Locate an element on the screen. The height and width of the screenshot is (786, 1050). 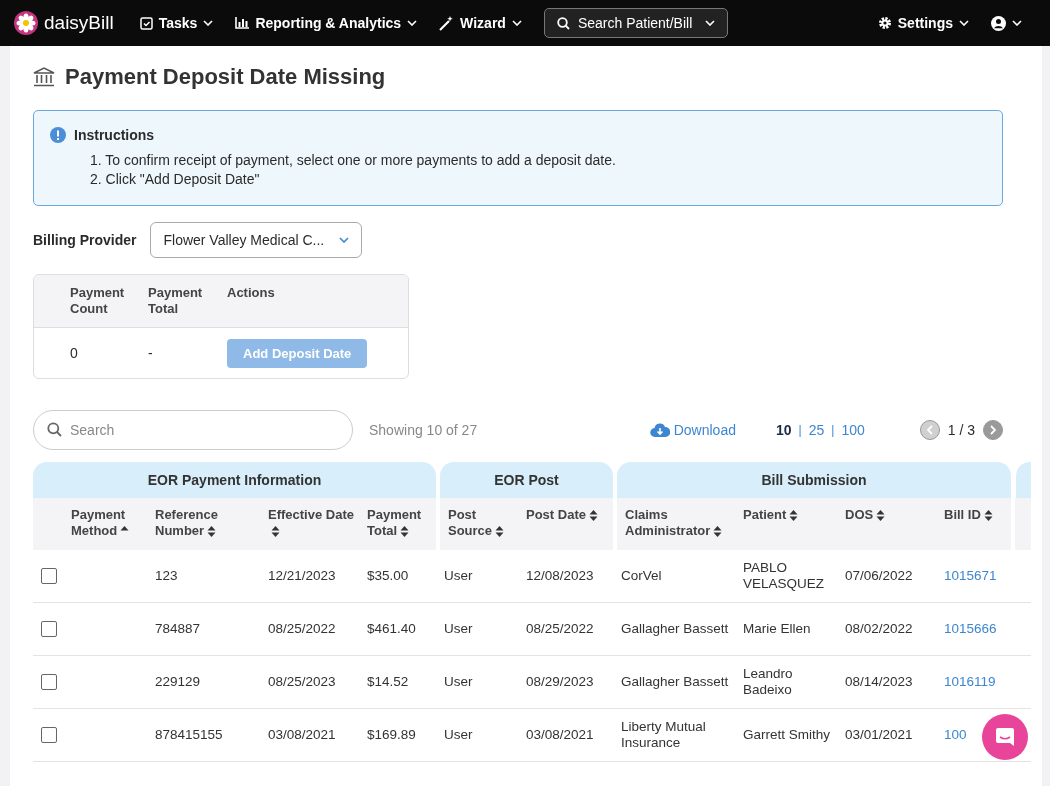
search-field: Search is located at coordinates (193, 430).